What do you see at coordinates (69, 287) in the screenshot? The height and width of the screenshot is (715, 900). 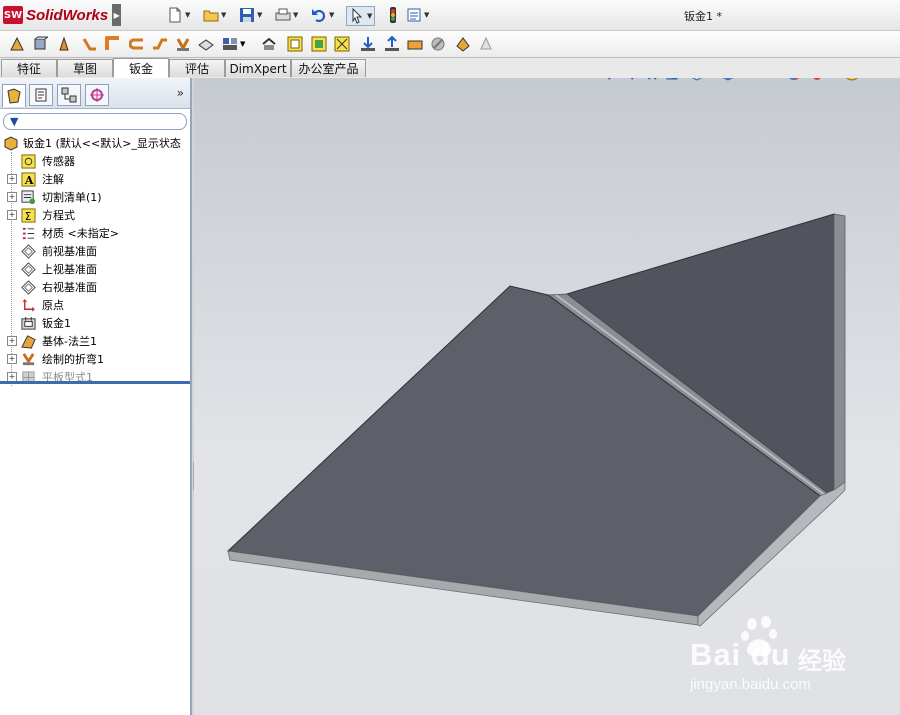 I see `tree-item-label: 右视基准面` at bounding box center [69, 287].